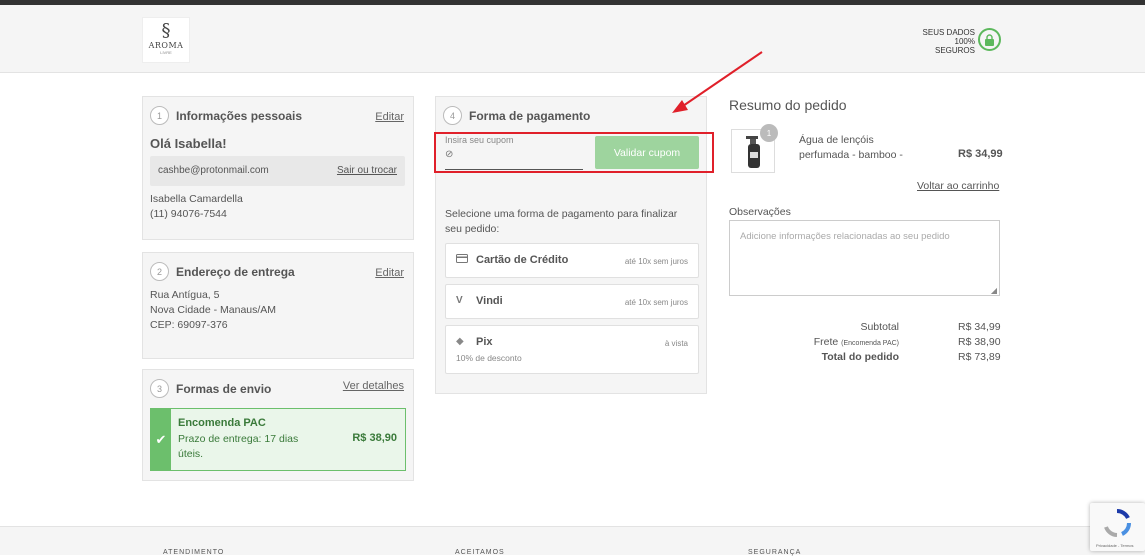  Describe the element at coordinates (676, 343) in the screenshot. I see `payment-option-tag: à vista` at that location.